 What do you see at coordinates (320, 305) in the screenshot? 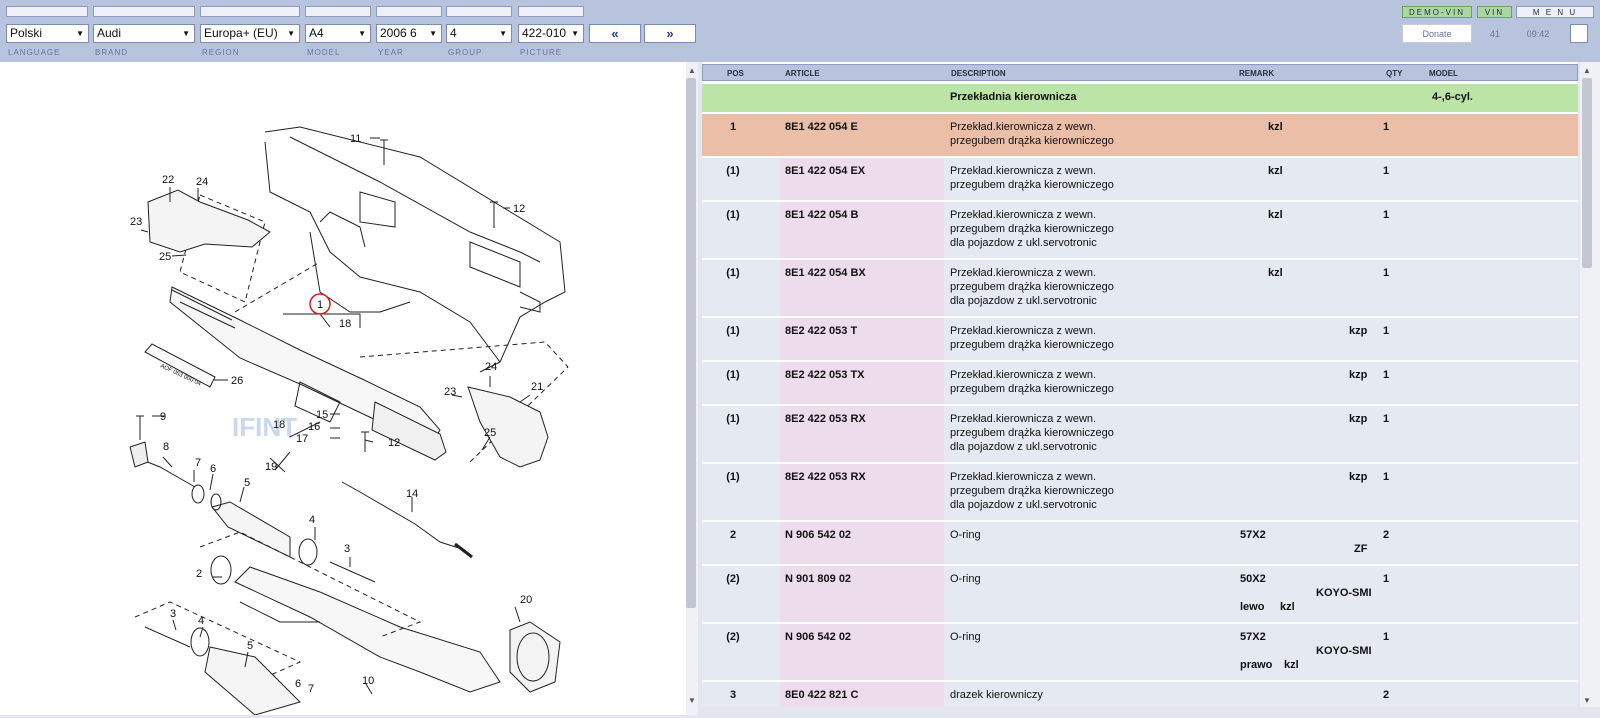
I see `callout: 1` at bounding box center [320, 305].